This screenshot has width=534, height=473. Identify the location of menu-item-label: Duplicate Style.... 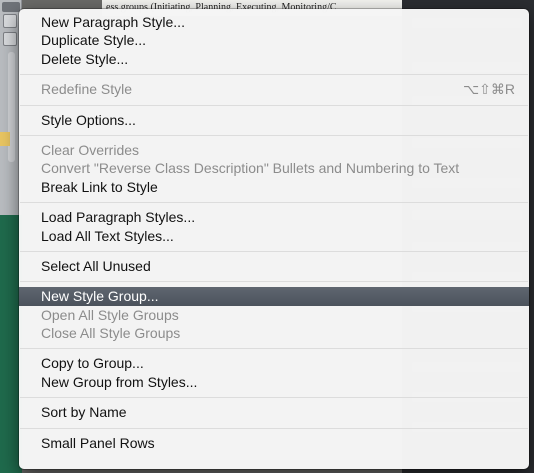
(94, 40).